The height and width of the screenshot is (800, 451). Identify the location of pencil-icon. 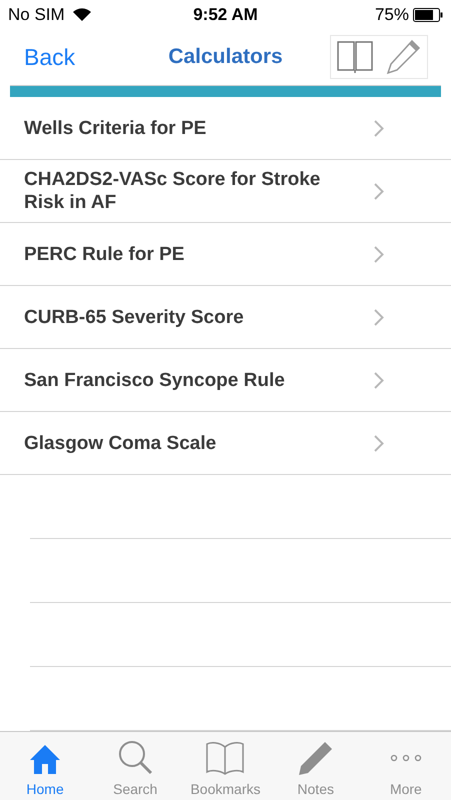
(315, 757).